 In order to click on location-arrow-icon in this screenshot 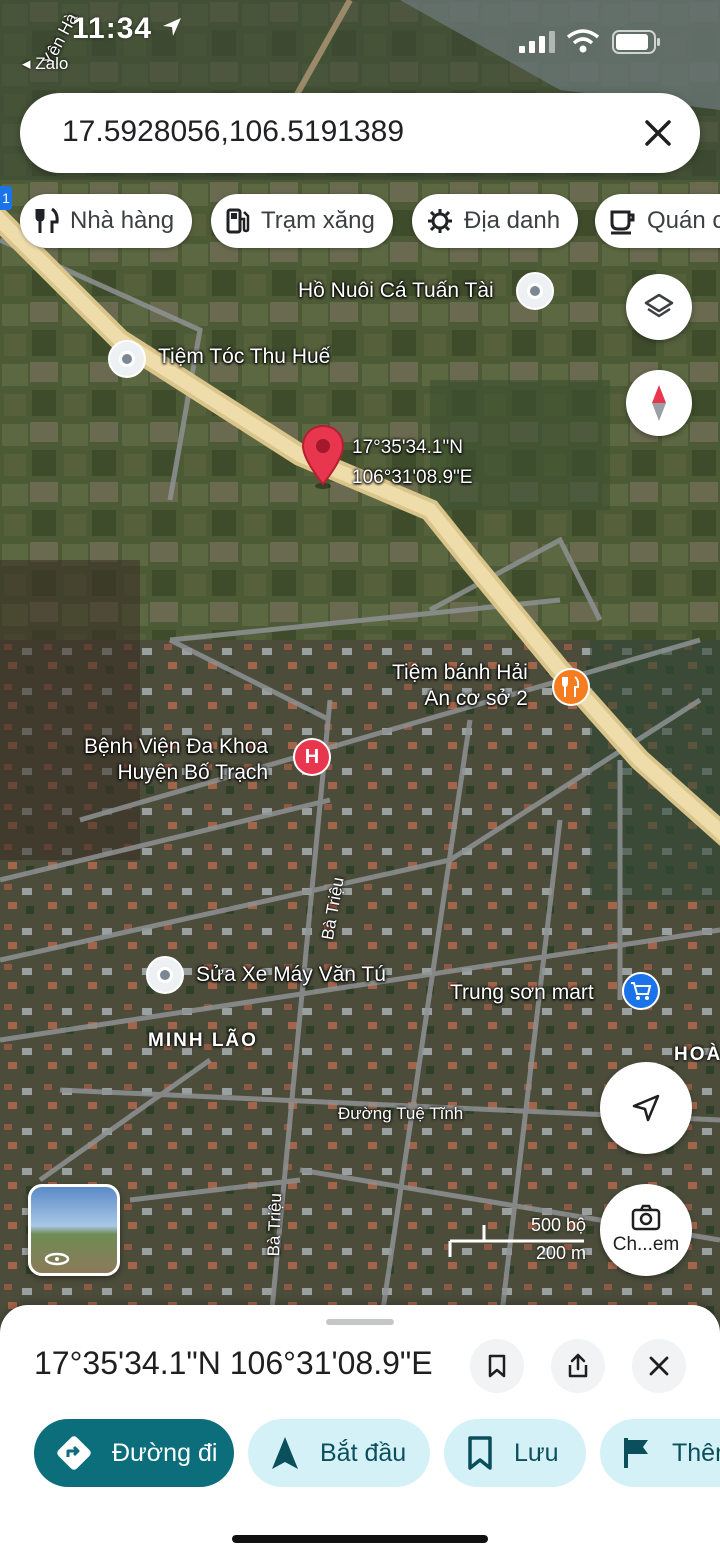, I will do `click(646, 1108)`.